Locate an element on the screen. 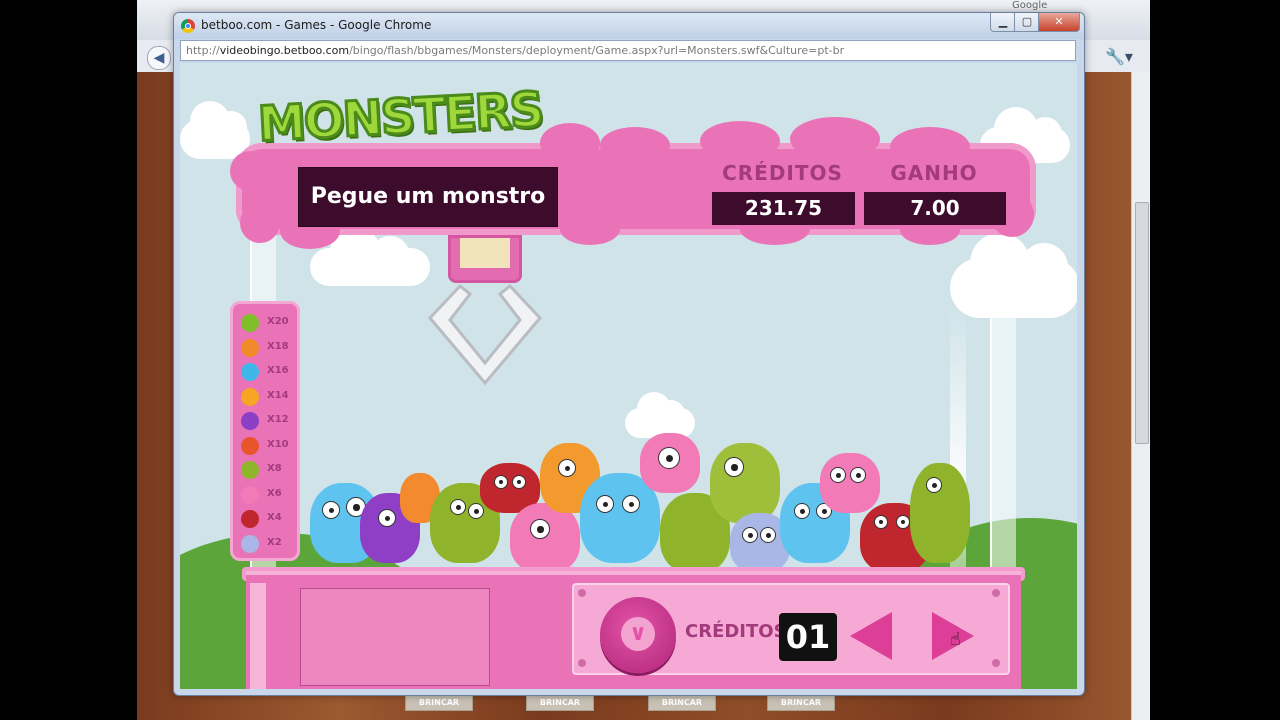 Image resolution: width=1280 pixels, height=720 pixels. url-prefix: http:// is located at coordinates (203, 50).